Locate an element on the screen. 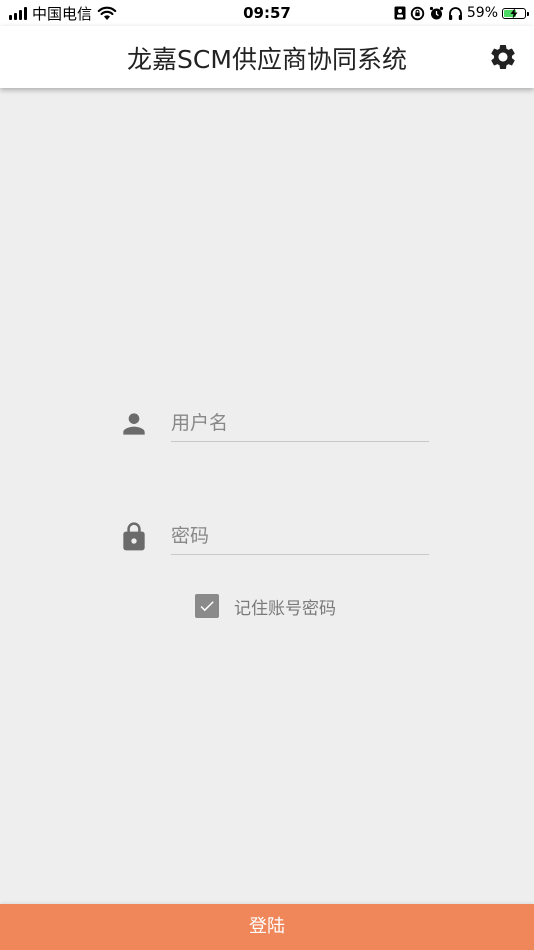  remember-label: 记住账号密码 is located at coordinates (285, 608).